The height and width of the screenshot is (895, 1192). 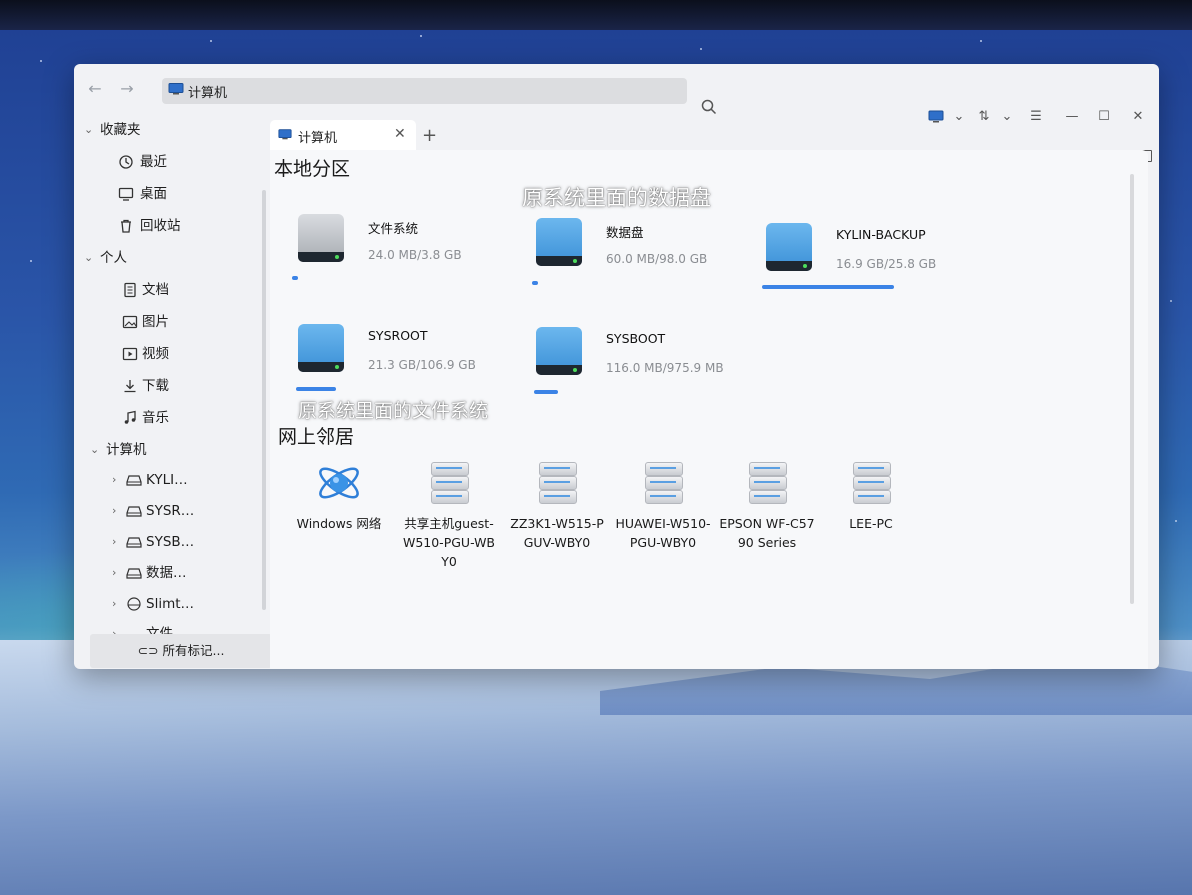 I want to click on sidebar-item-videos: 视频, so click(x=169, y=354).